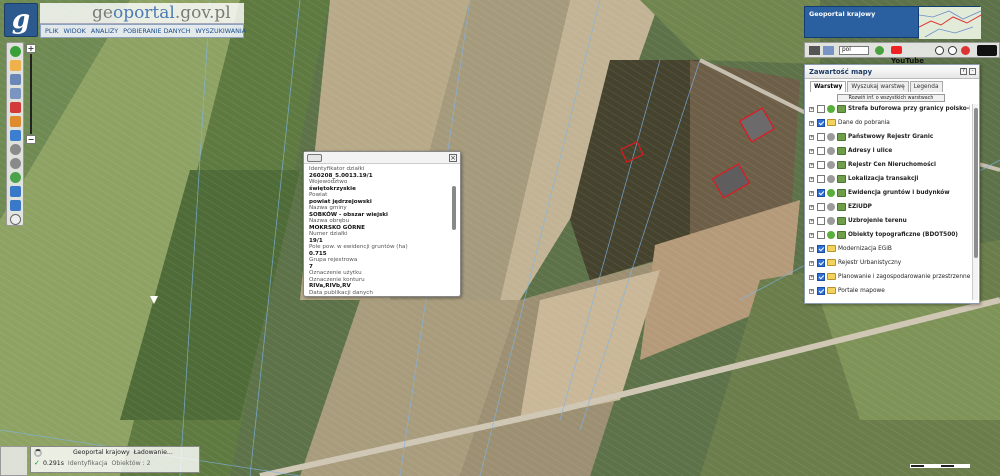 The width and height of the screenshot is (1000, 476). Describe the element at coordinates (841, 72) in the screenshot. I see `map-contents-title: Zawartość mapy` at that location.